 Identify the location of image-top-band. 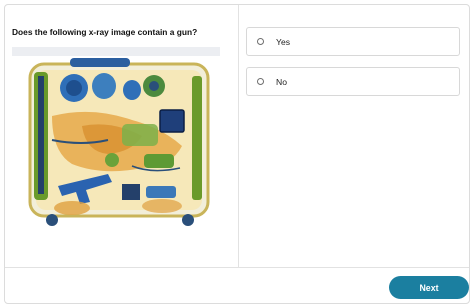
(116, 51).